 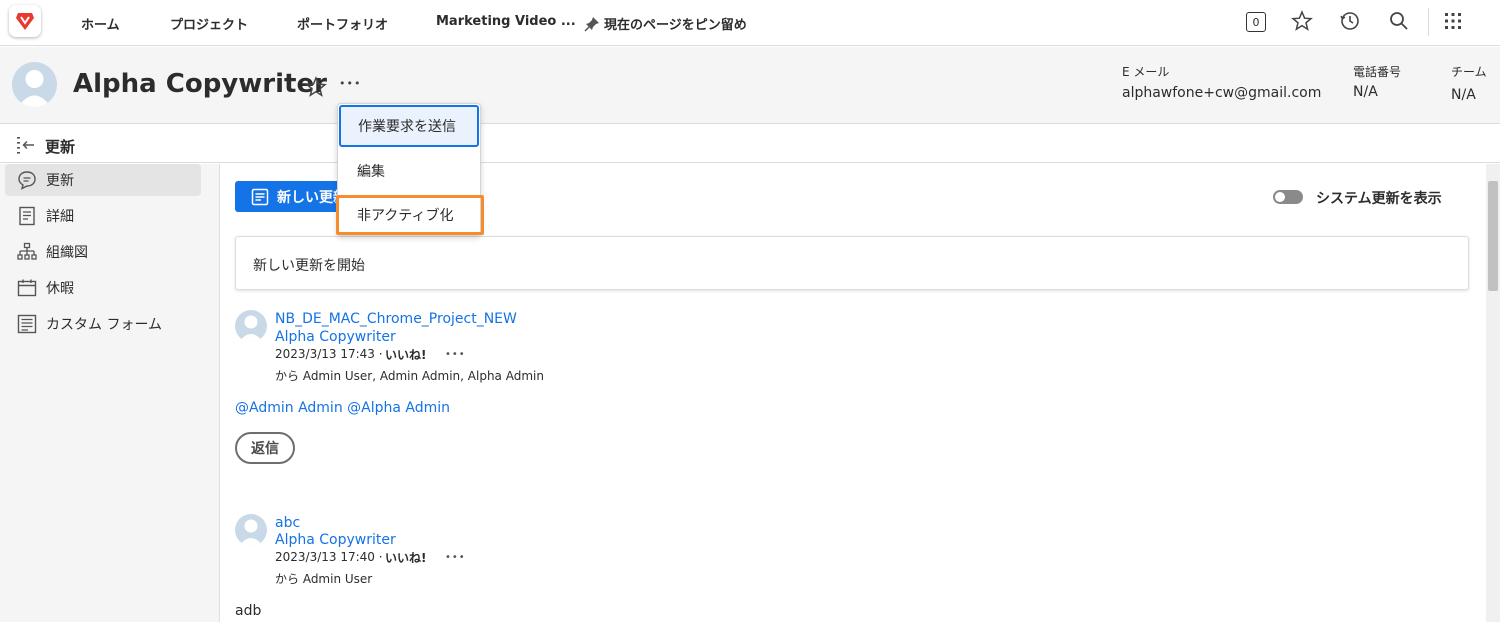 What do you see at coordinates (409, 126) in the screenshot?
I see `menu-item-send-work-request: 作業要求を送信` at bounding box center [409, 126].